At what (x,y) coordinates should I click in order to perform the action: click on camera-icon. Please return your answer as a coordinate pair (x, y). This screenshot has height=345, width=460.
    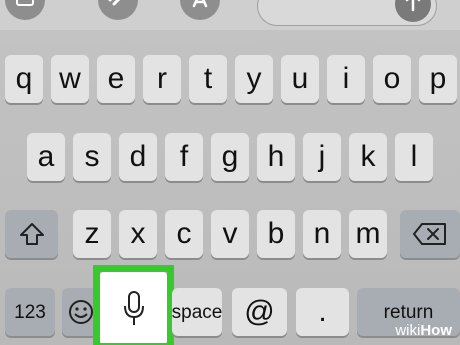
    Looking at the image, I should click on (25, 3).